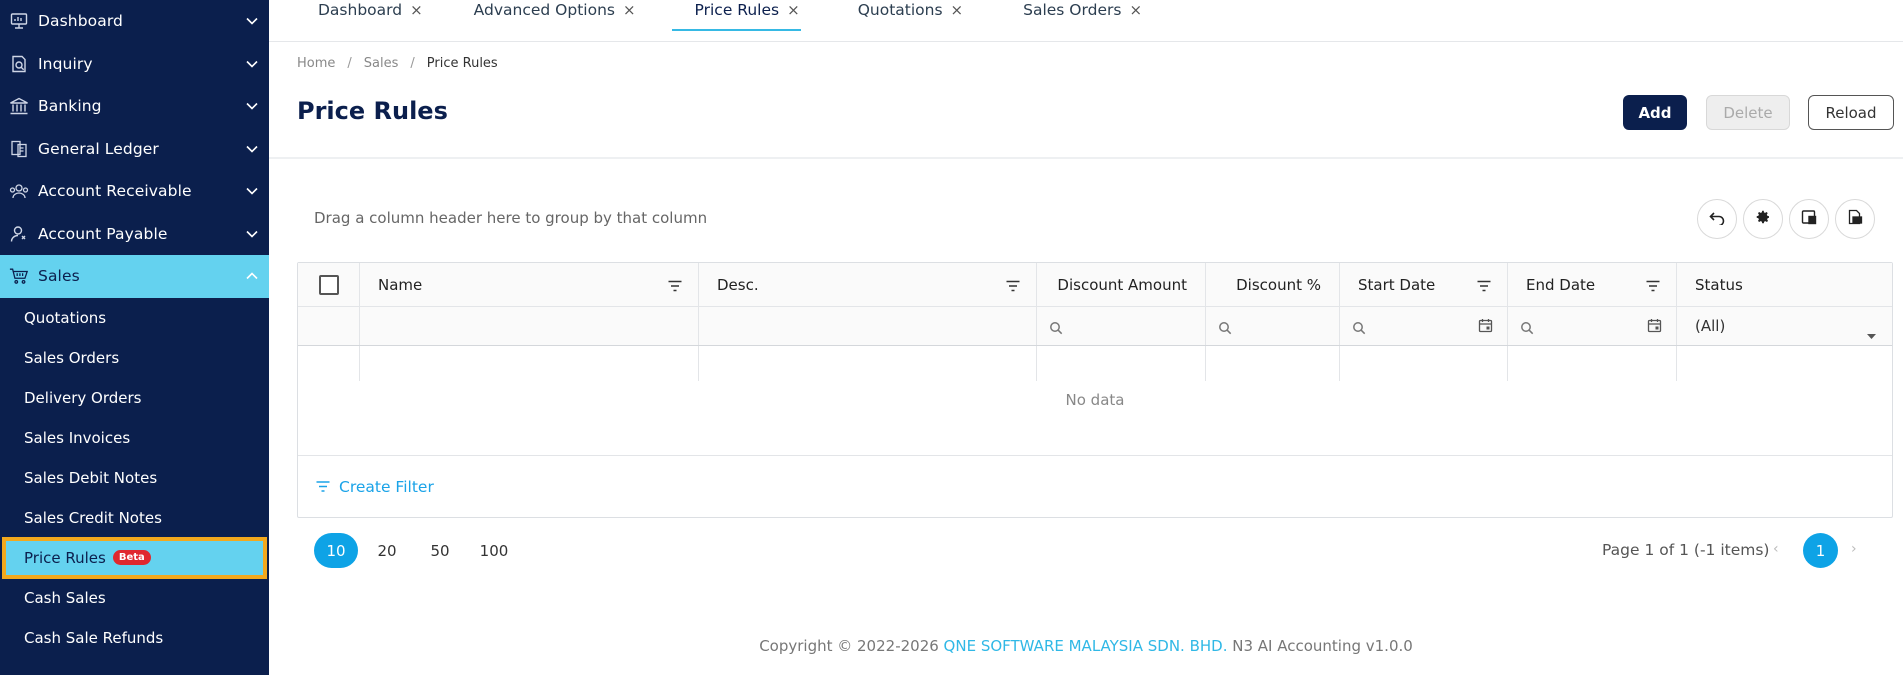 The image size is (1903, 675). What do you see at coordinates (1776, 549) in the screenshot?
I see `prev-page-button: ‹` at bounding box center [1776, 549].